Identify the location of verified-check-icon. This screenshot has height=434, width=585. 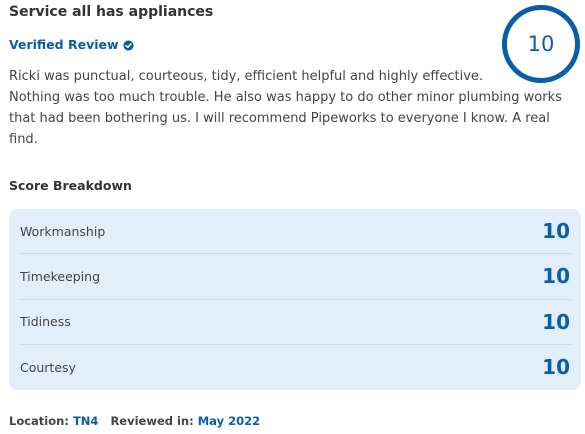
(128, 45).